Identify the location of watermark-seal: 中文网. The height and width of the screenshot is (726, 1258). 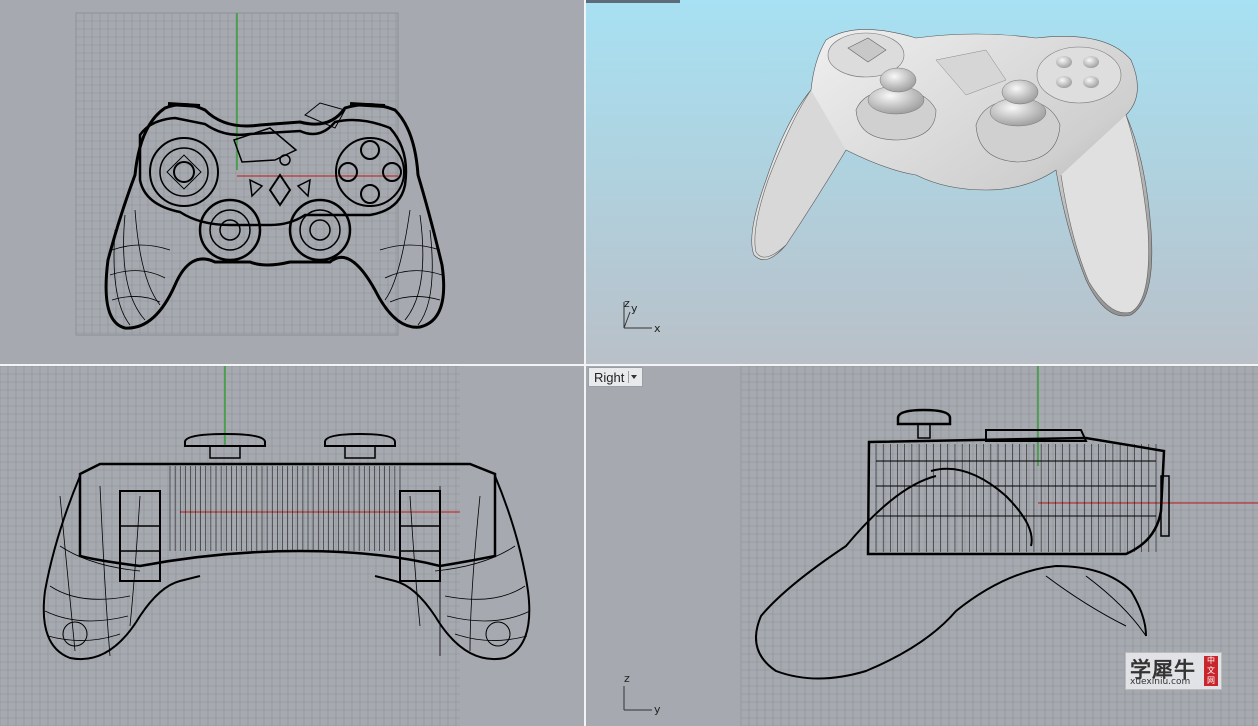
(1211, 671).